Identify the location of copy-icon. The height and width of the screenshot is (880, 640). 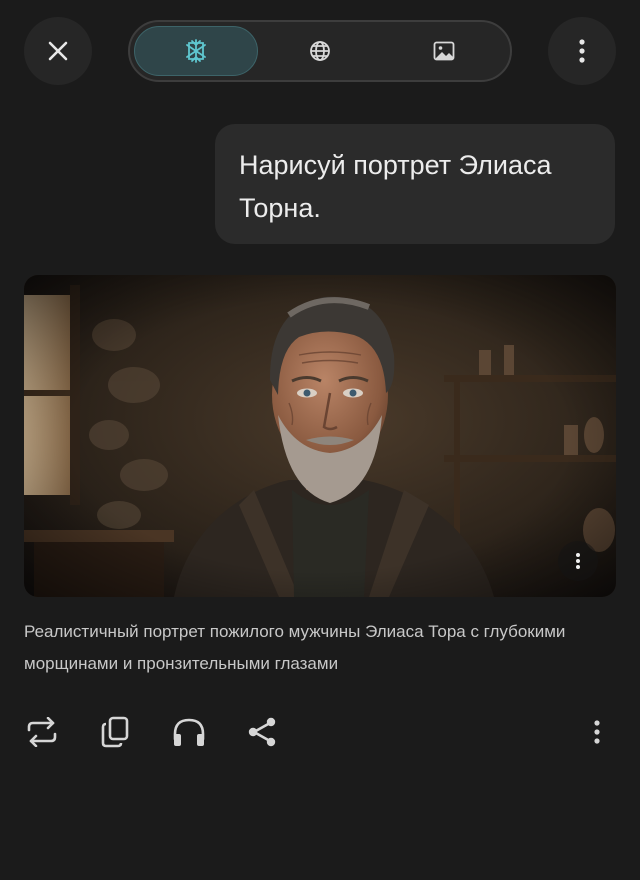
(115, 732).